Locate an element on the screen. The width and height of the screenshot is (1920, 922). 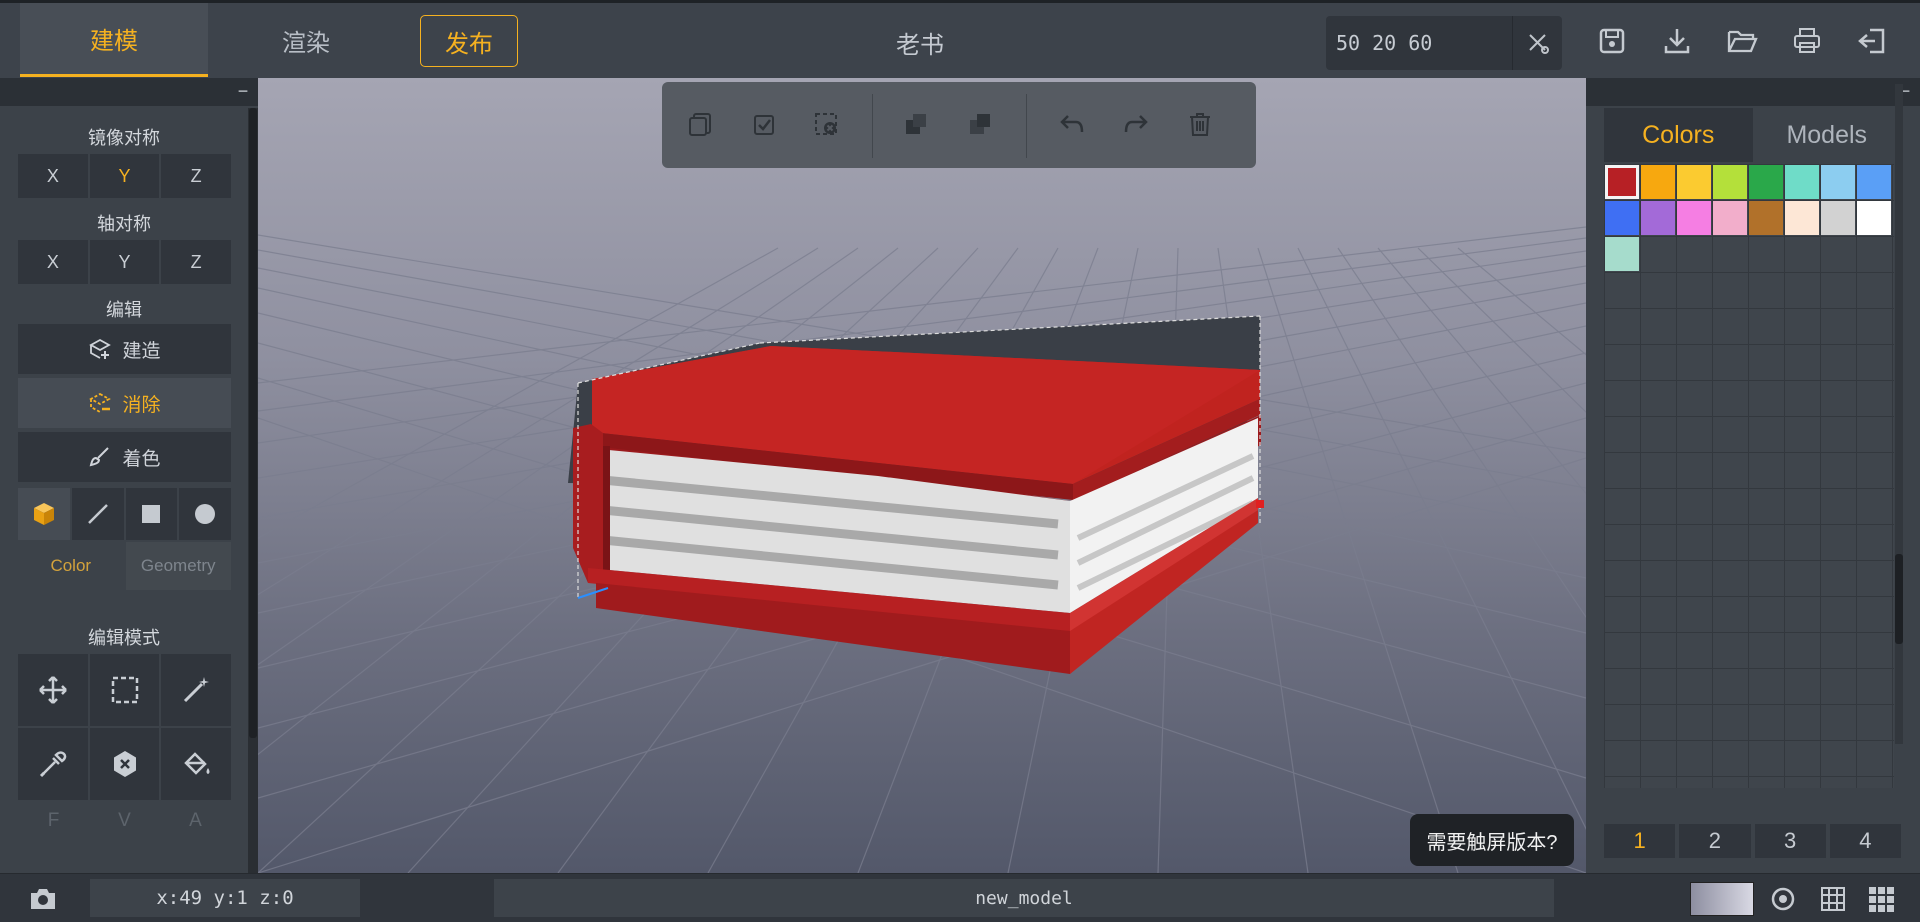
shape-square-button is located at coordinates (151, 514).